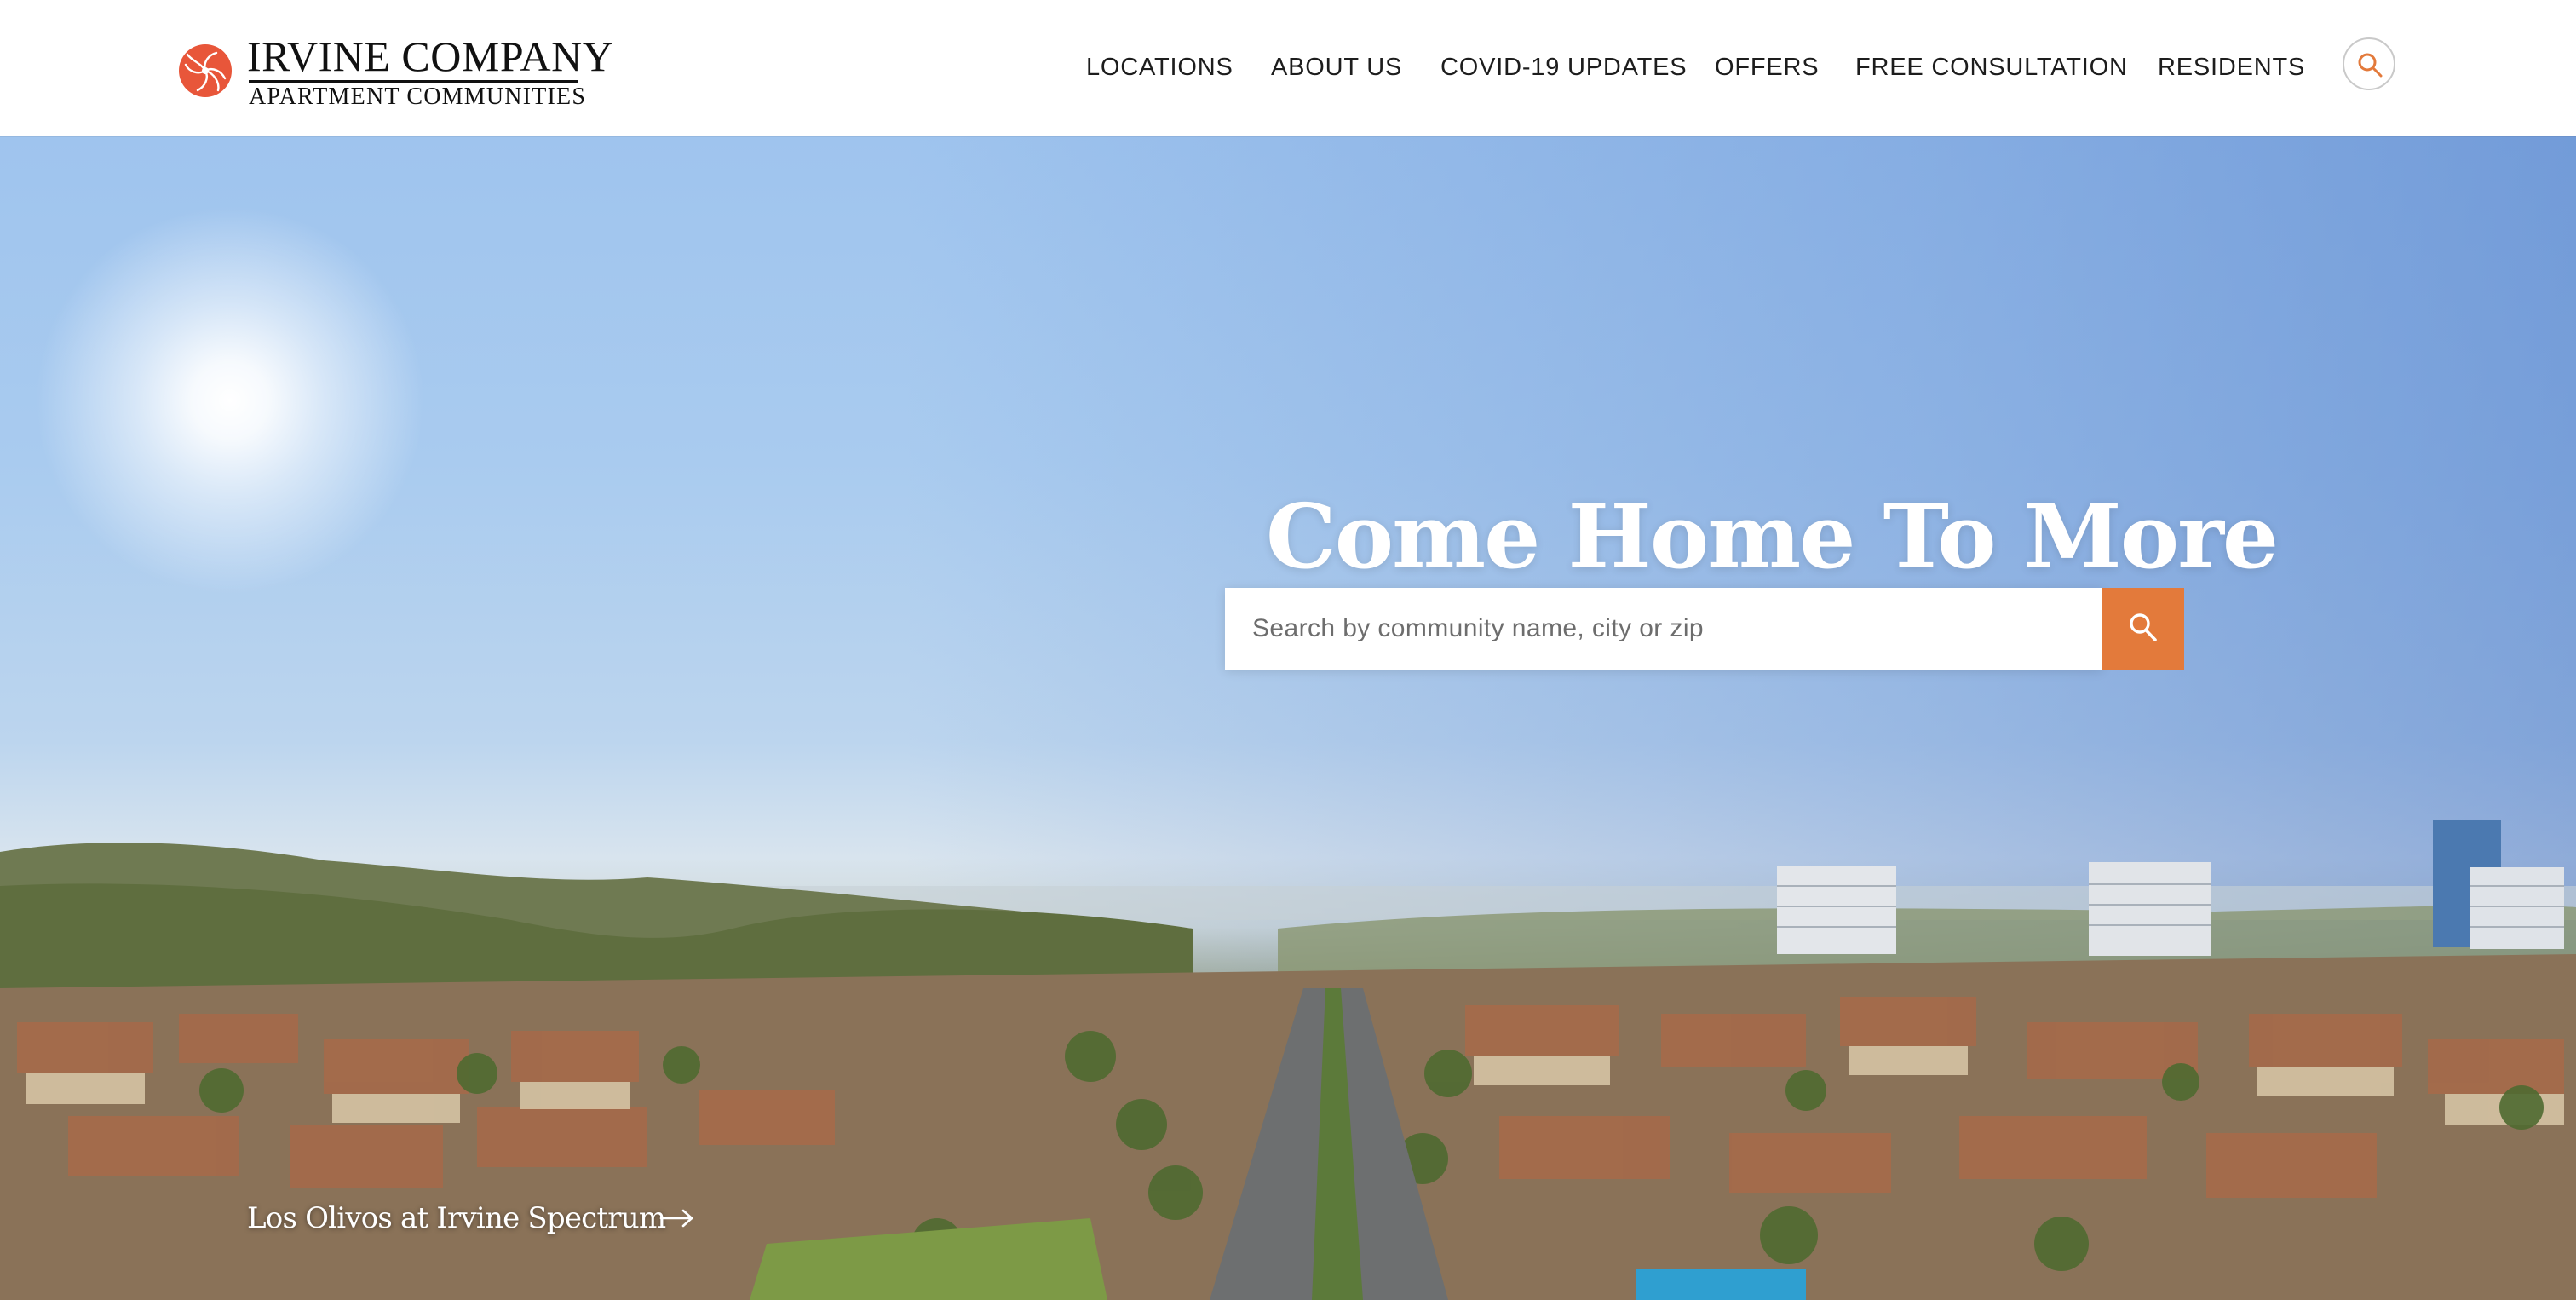  What do you see at coordinates (1664, 629) in the screenshot?
I see `community-search-input` at bounding box center [1664, 629].